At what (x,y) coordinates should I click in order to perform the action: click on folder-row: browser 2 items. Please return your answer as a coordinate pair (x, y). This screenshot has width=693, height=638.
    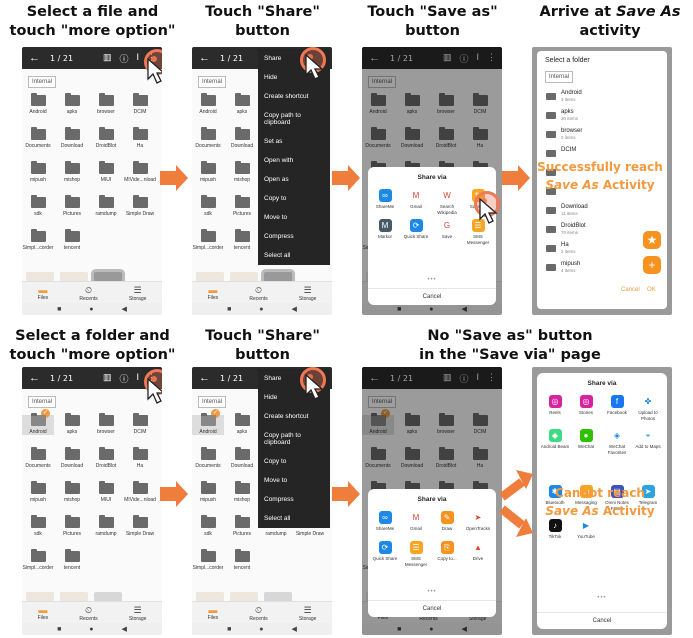
    Looking at the image, I should click on (602, 136).